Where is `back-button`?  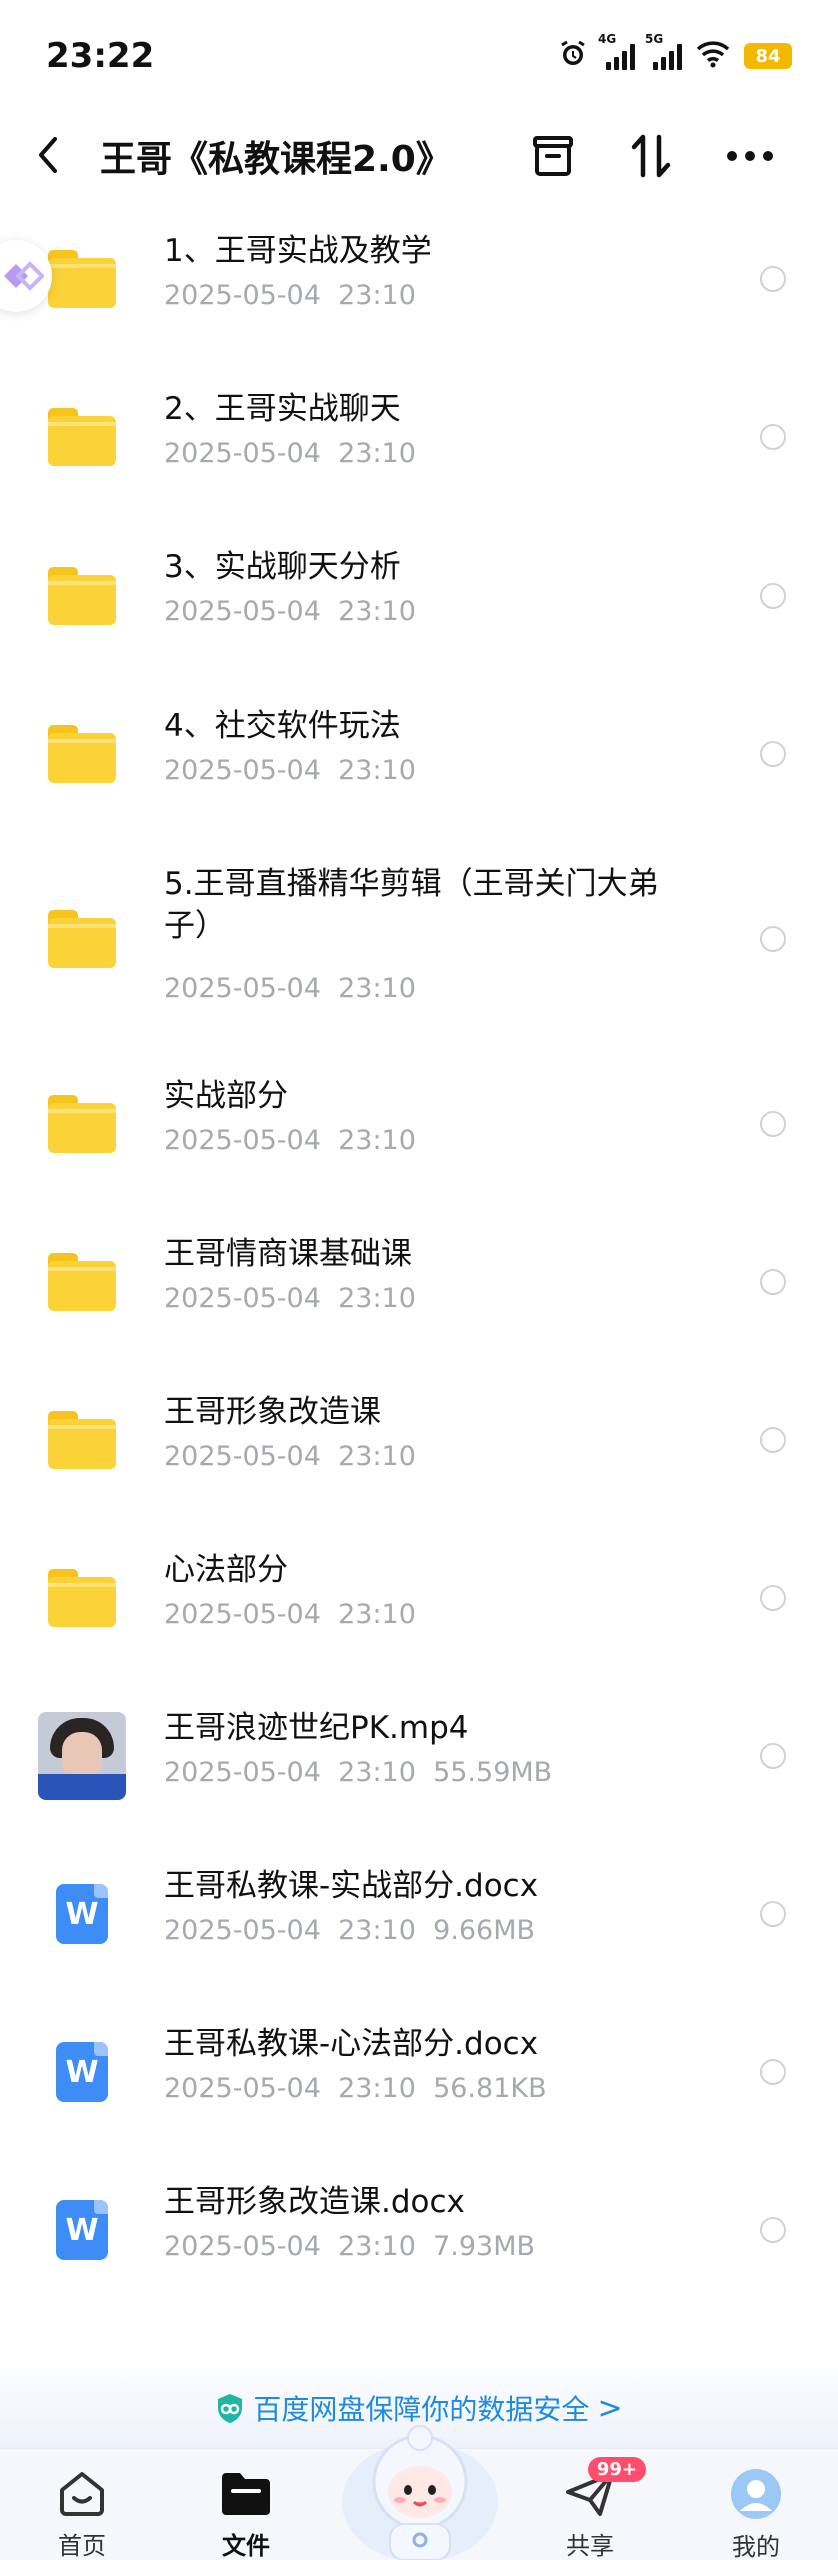 back-button is located at coordinates (56, 155).